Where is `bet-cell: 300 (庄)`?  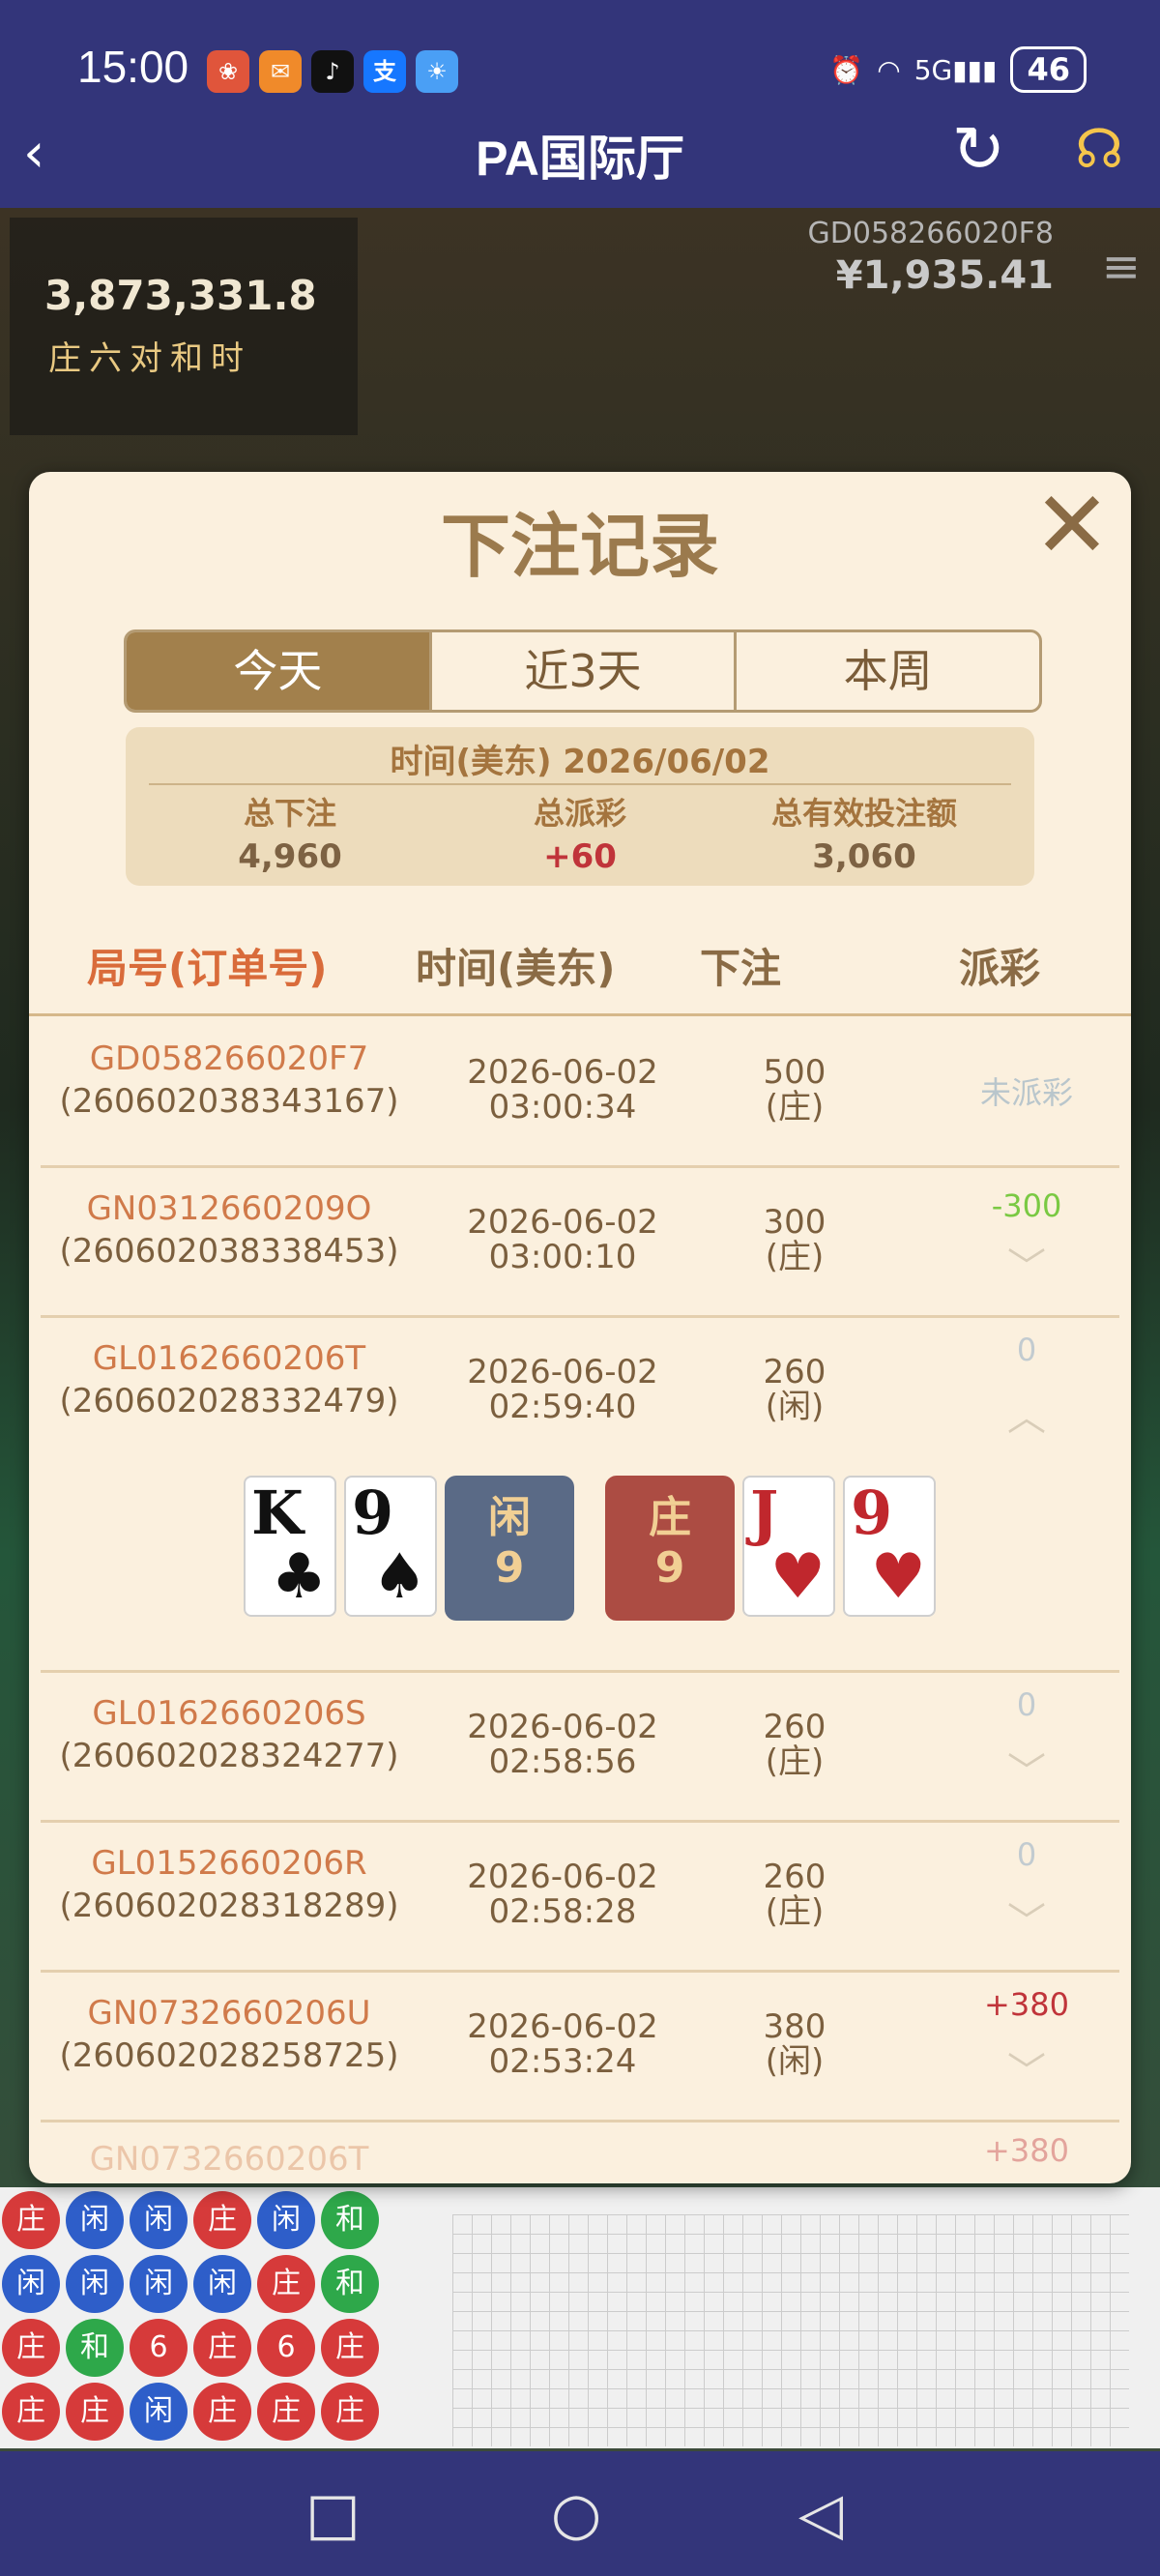 bet-cell: 300 (庄) is located at coordinates (795, 1239).